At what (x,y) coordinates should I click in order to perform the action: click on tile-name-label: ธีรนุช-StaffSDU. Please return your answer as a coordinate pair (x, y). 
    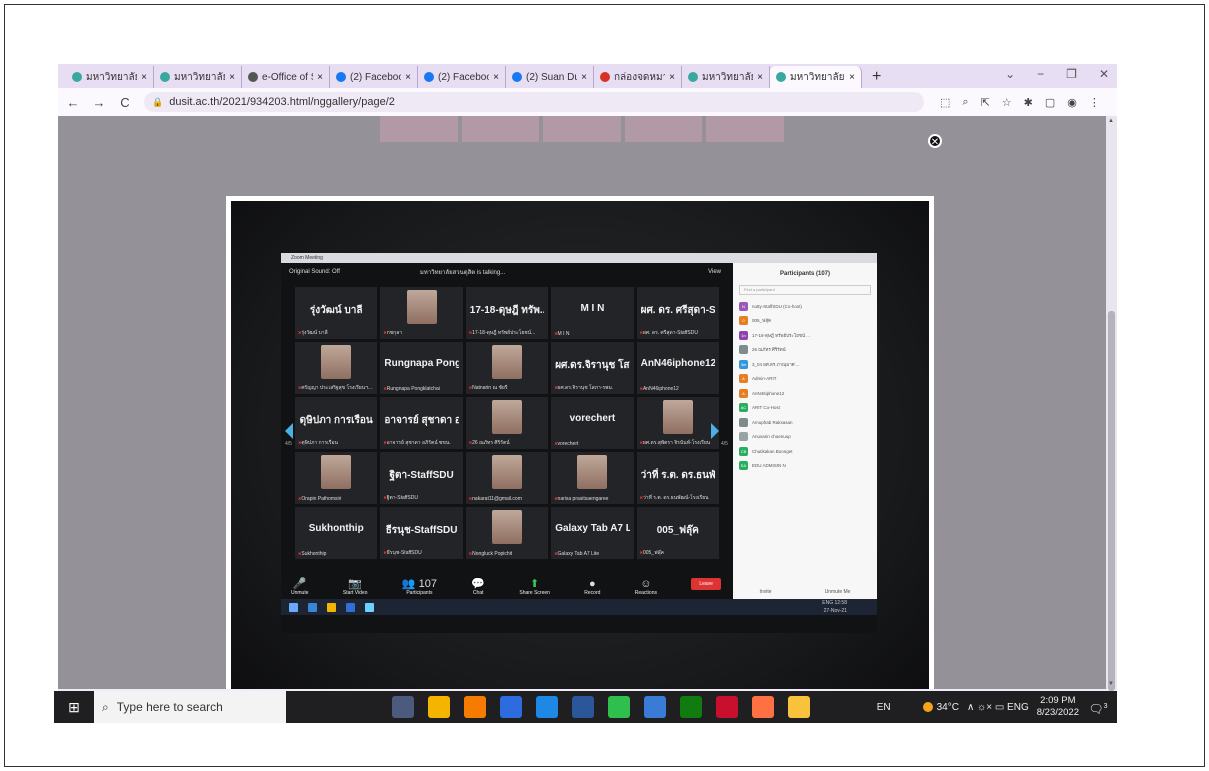
    Looking at the image, I should click on (421, 553).